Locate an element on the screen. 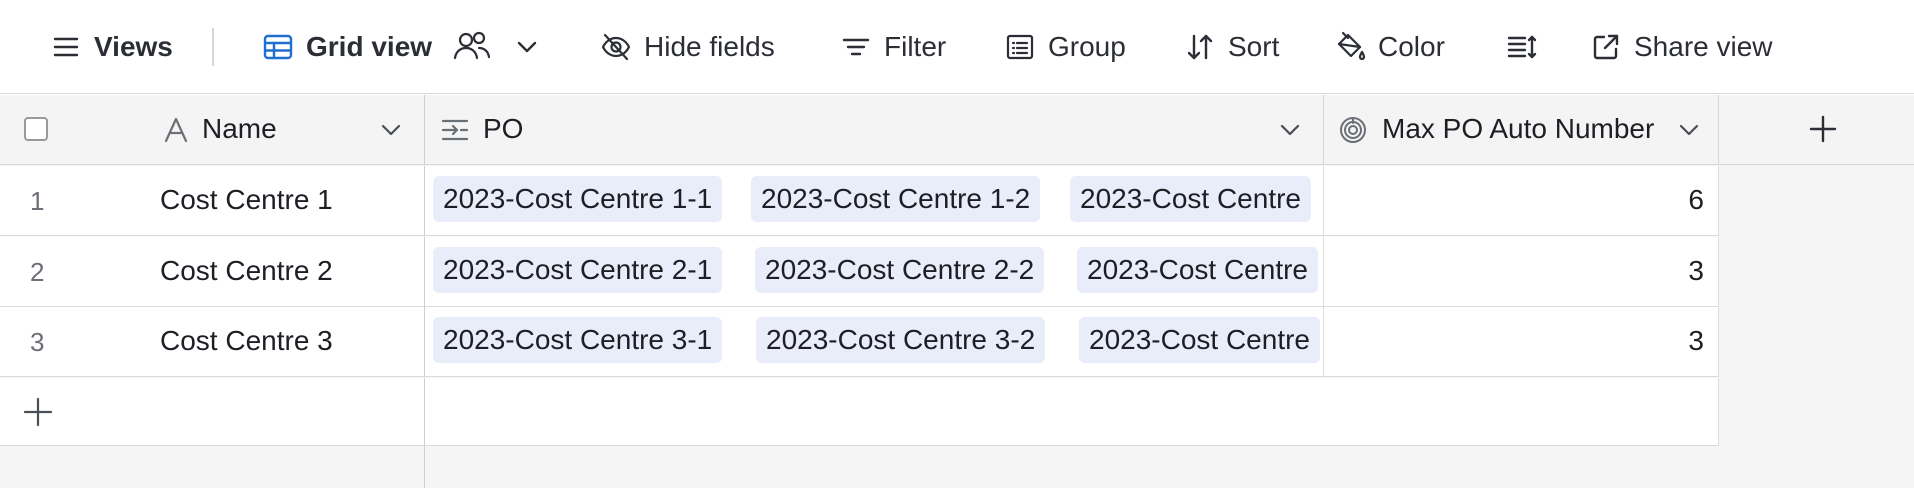 The image size is (1914, 488). grid-view-icon is located at coordinates (278, 47).